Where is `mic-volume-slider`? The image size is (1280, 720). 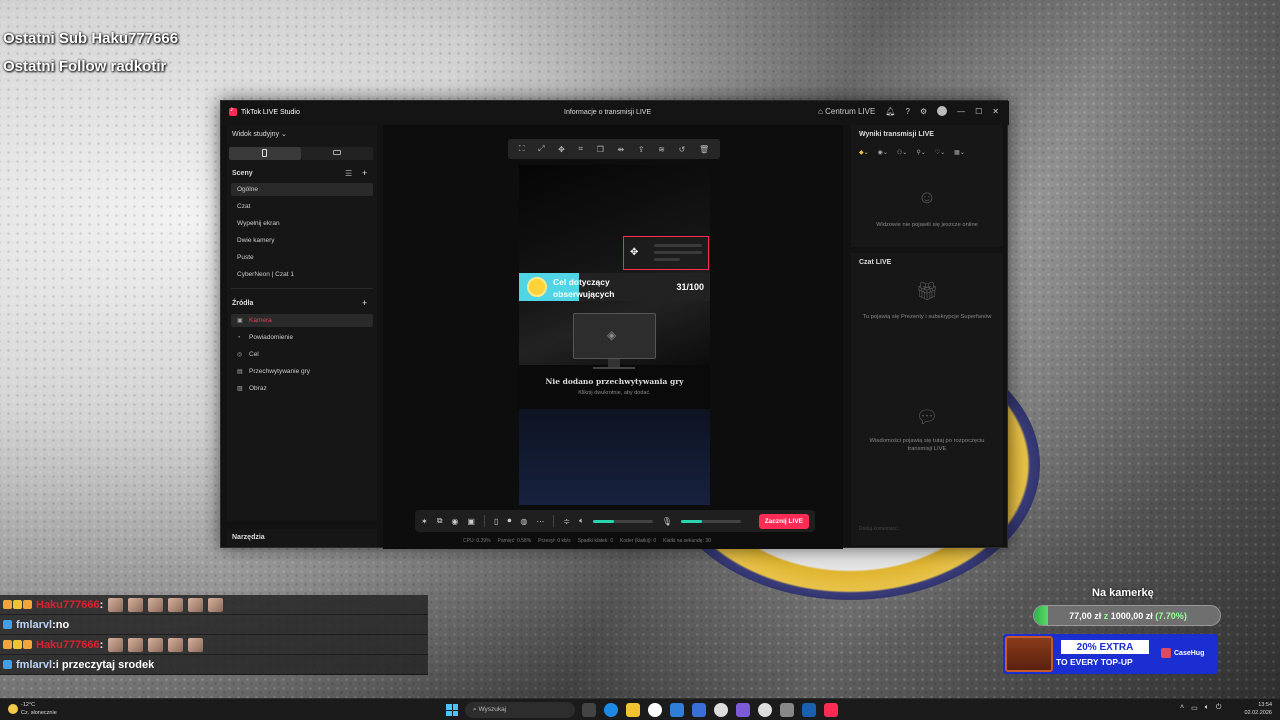 mic-volume-slider is located at coordinates (711, 521).